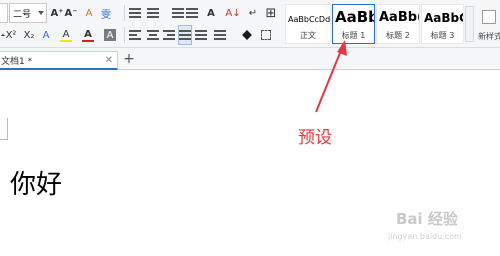 This screenshot has height=256, width=500. Describe the element at coordinates (11, 35) in the screenshot. I see `superscript-button: X²` at that location.